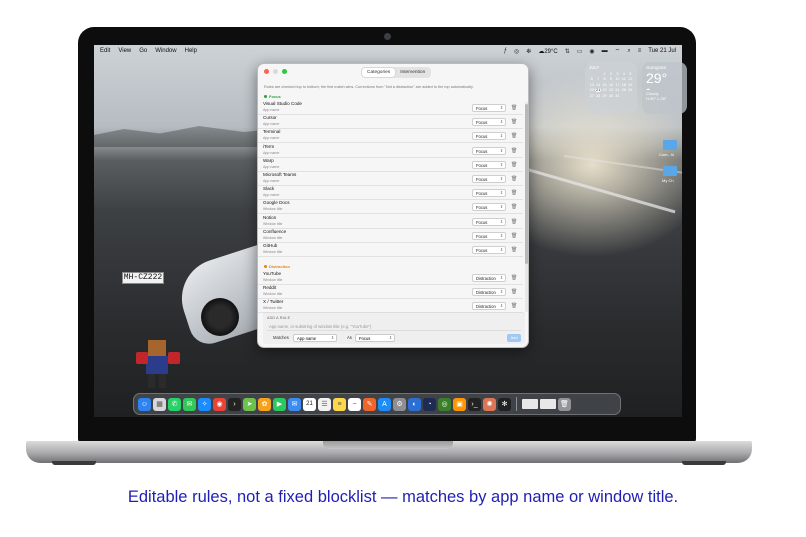  Describe the element at coordinates (501, 306) in the screenshot. I see `chevron-updown-icon: ⇕` at that location.